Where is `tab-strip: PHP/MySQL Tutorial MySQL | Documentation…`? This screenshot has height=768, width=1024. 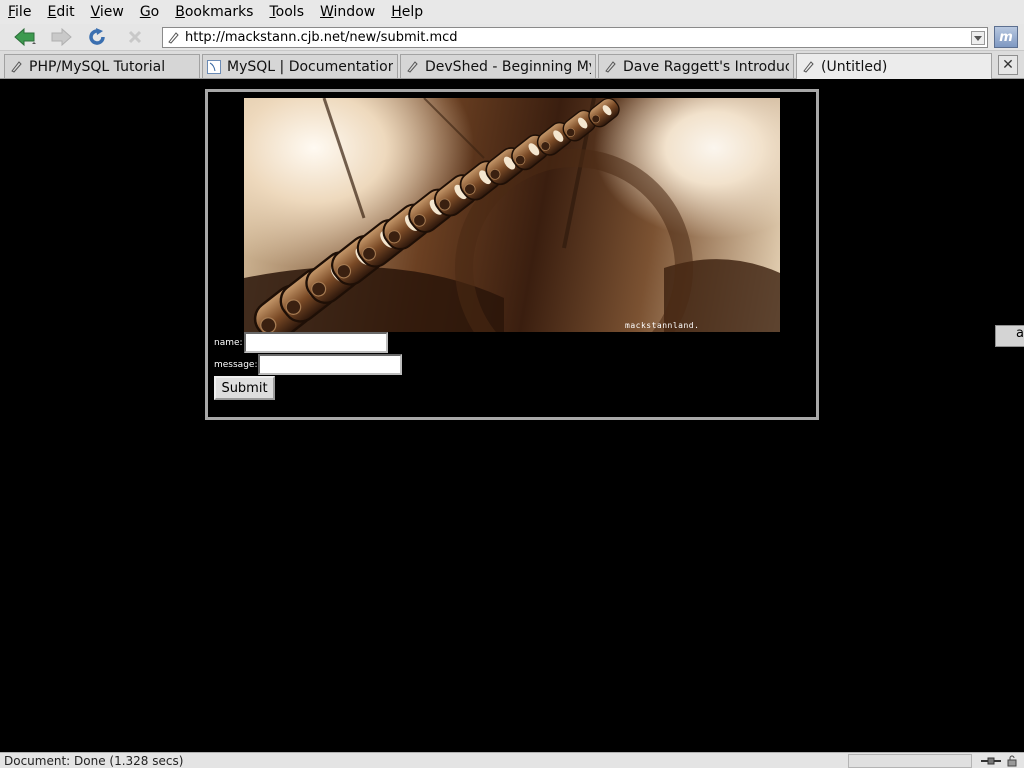
tab-strip: PHP/MySQL Tutorial MySQL | Documentation… is located at coordinates (512, 65).